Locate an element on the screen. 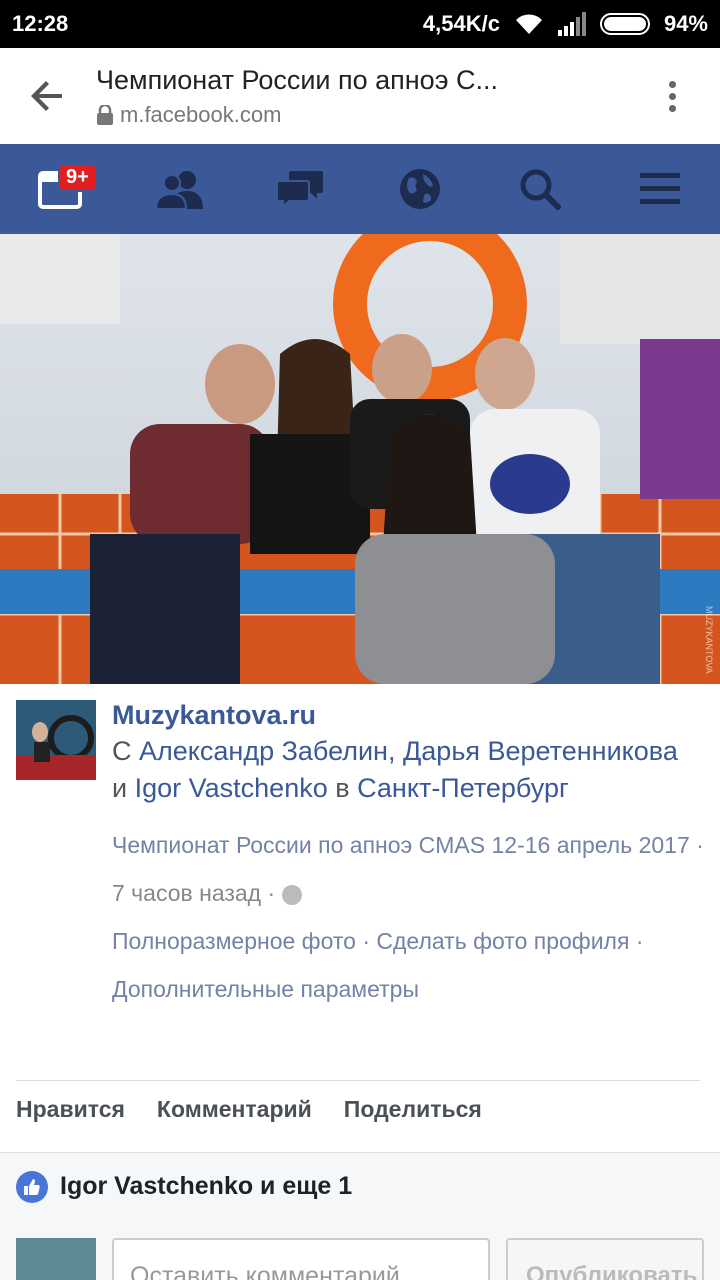  comment-input: Оставить комментарий is located at coordinates (301, 1259).